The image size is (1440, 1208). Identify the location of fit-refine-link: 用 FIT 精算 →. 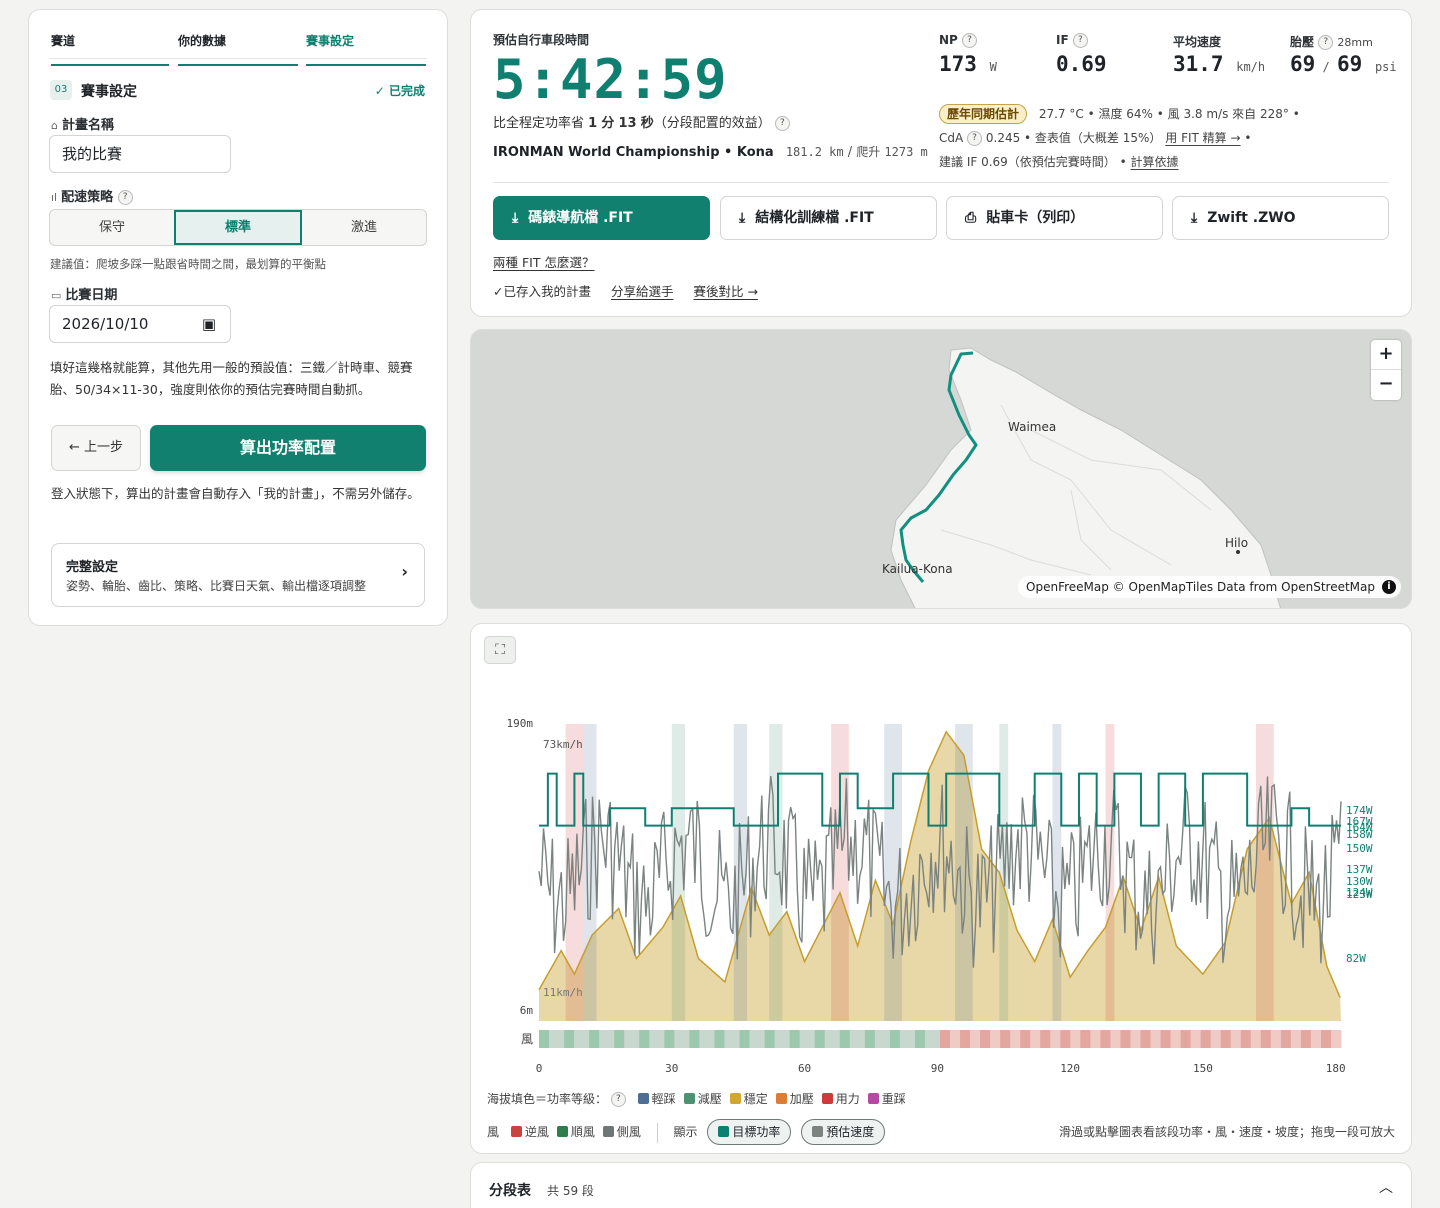
(1202, 138).